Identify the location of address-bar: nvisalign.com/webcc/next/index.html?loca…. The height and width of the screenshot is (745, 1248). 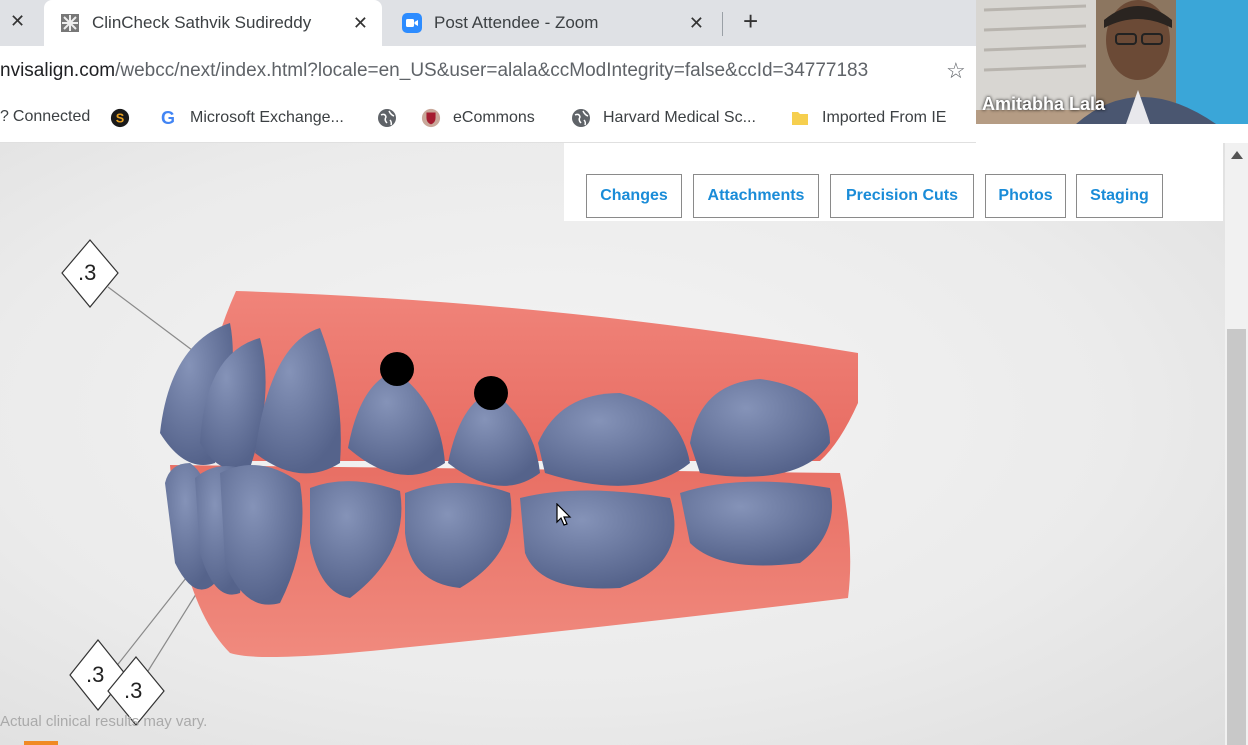
(488, 71).